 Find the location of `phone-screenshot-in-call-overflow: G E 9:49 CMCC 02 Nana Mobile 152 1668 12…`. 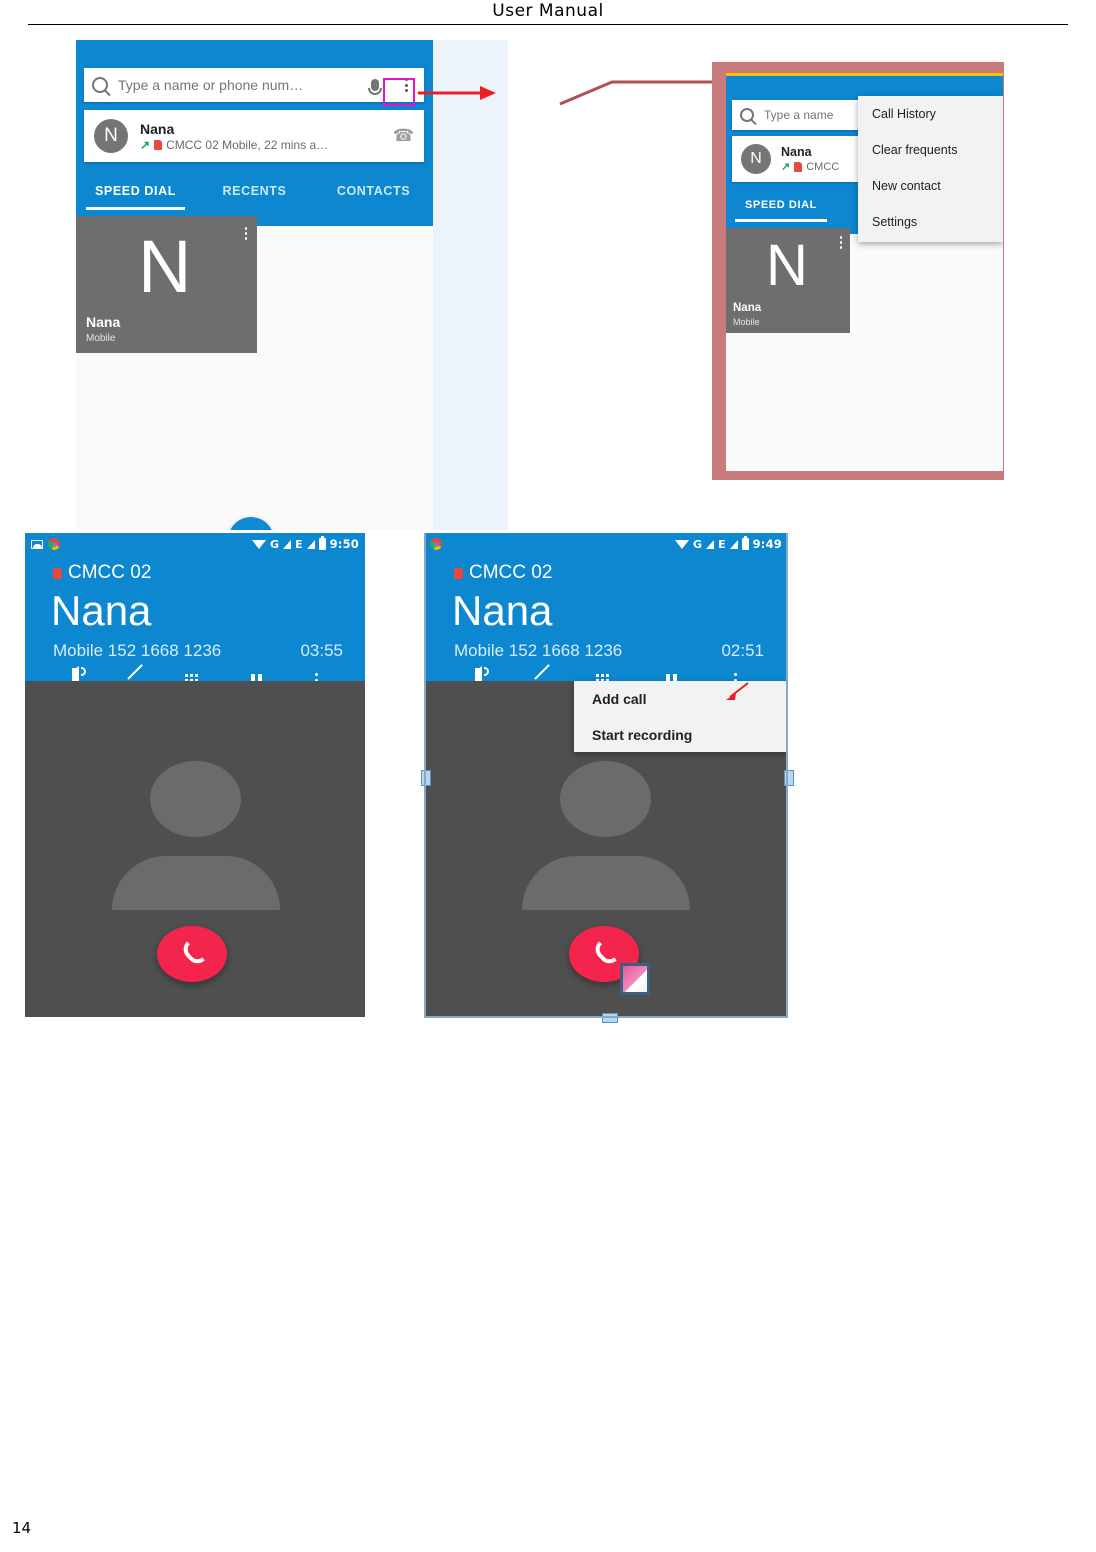

phone-screenshot-in-call-overflow: G E 9:49 CMCC 02 Nana Mobile 152 1668 12… is located at coordinates (606, 775).